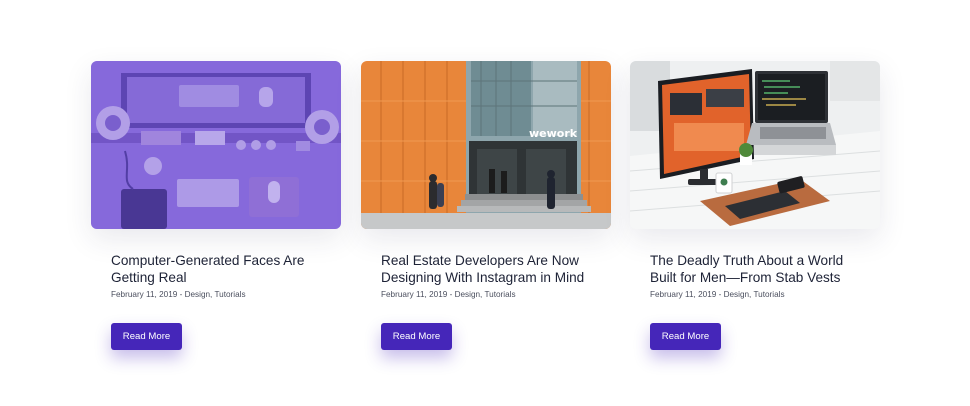 This screenshot has height=406, width=970. I want to click on post-image-wework-building: wework, so click(486, 145).